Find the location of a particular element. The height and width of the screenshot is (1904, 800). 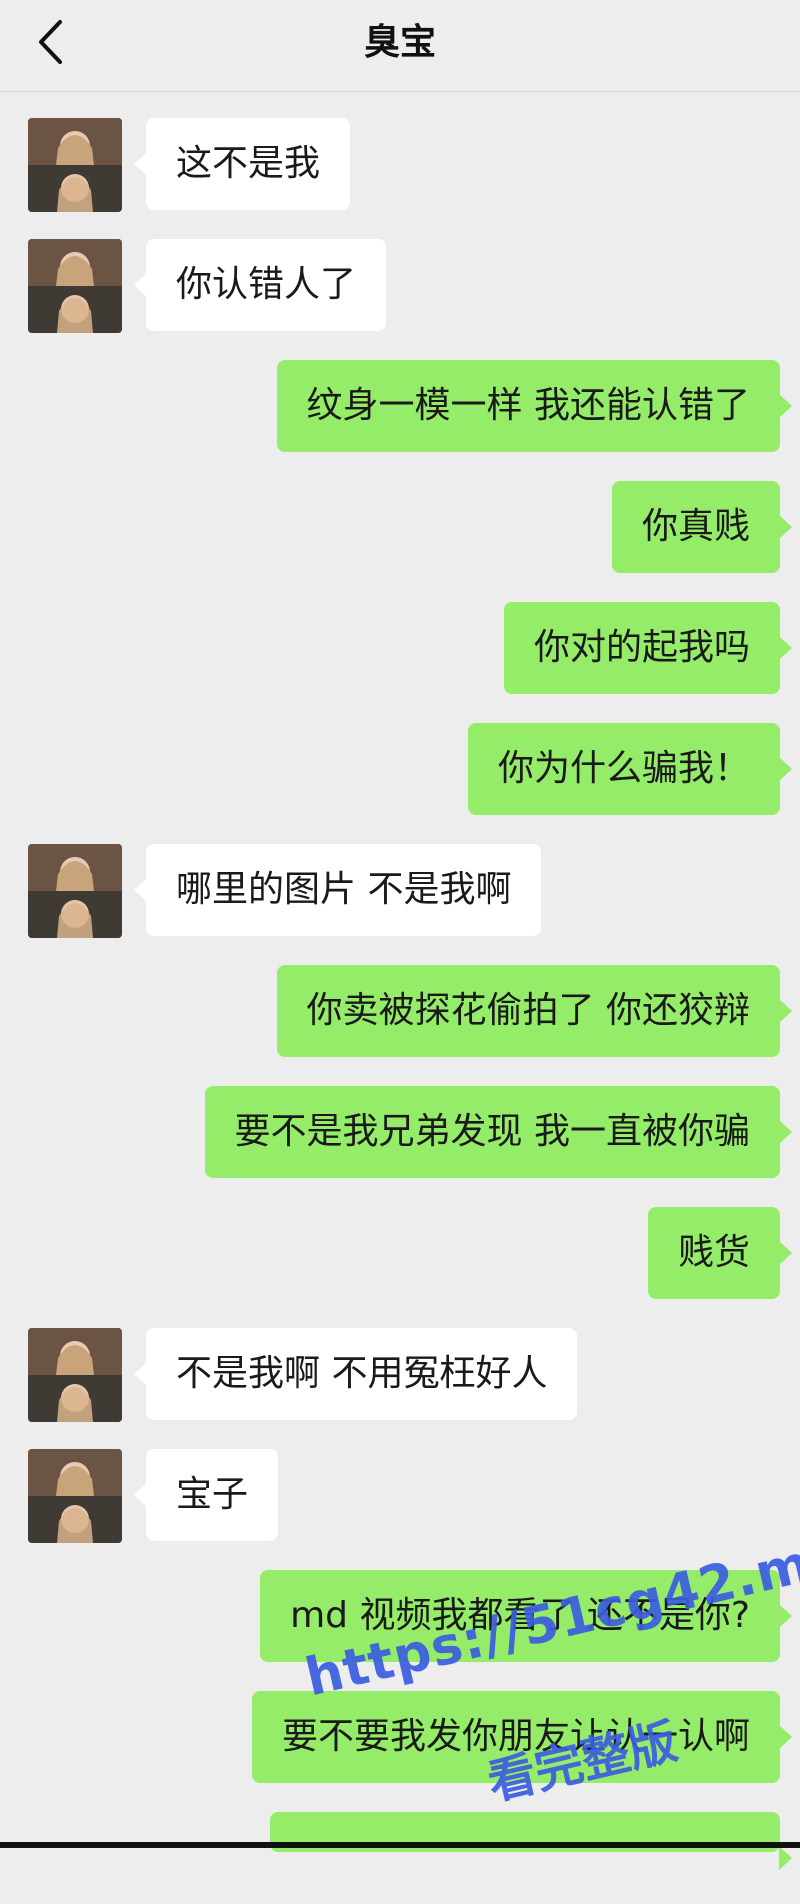

message-bubble: 要不要我发你朋友让认一认啊 is located at coordinates (522, 1737).